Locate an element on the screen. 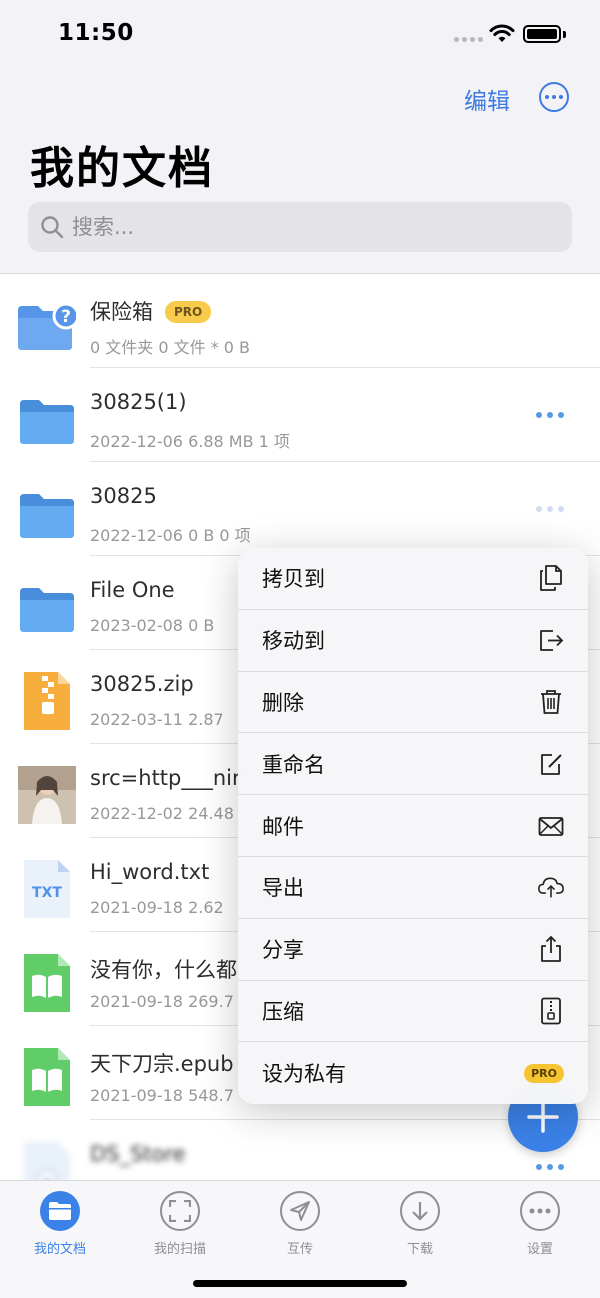 This screenshot has width=600, height=1298. share-icon is located at coordinates (551, 949).